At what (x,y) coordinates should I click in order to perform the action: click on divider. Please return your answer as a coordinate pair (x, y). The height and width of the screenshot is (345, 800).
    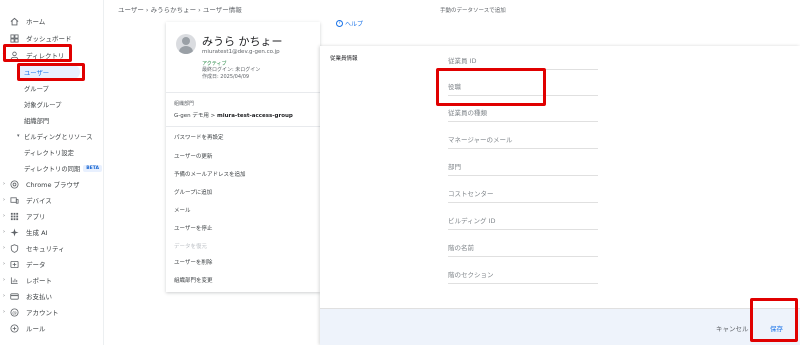
    Looking at the image, I should click on (243, 92).